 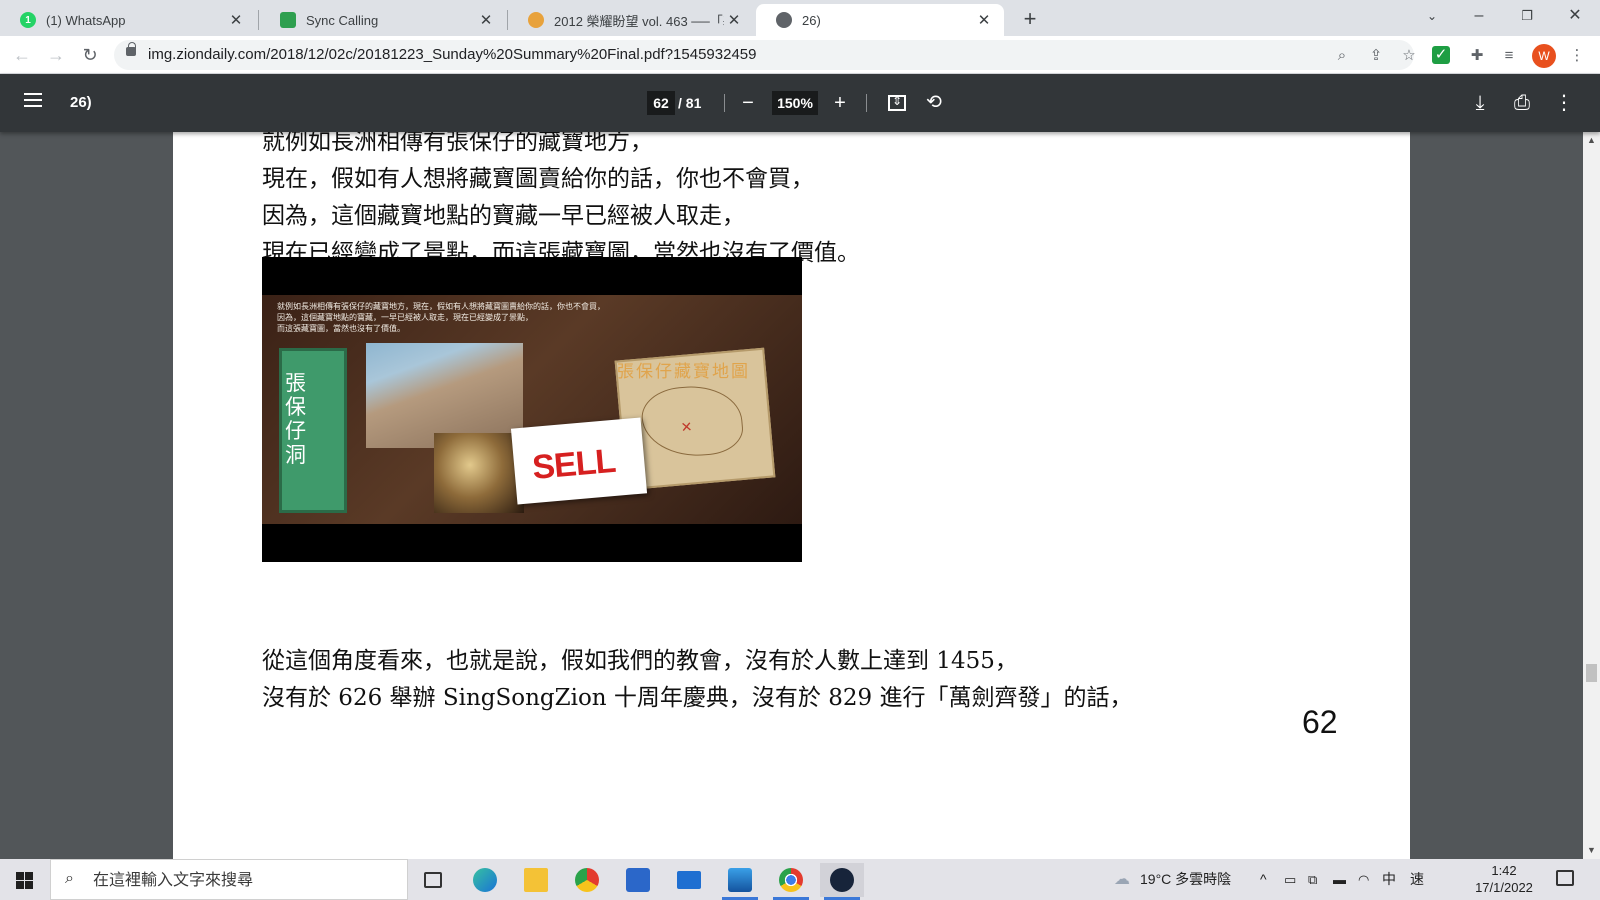 I want to click on lock-icon, so click(x=131, y=49).